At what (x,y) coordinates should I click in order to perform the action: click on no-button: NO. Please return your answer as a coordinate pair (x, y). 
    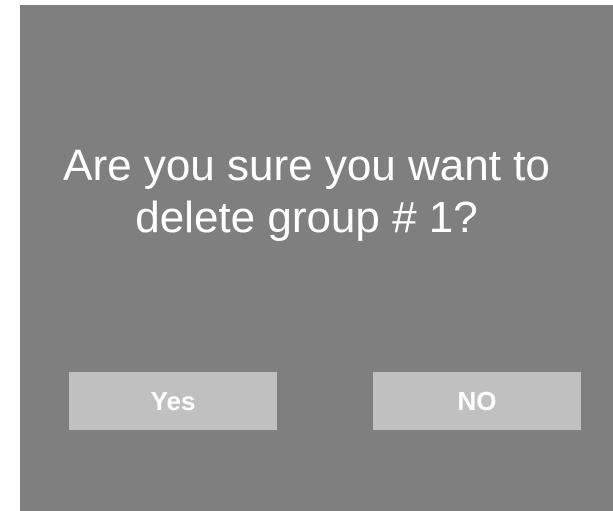
    Looking at the image, I should click on (477, 401).